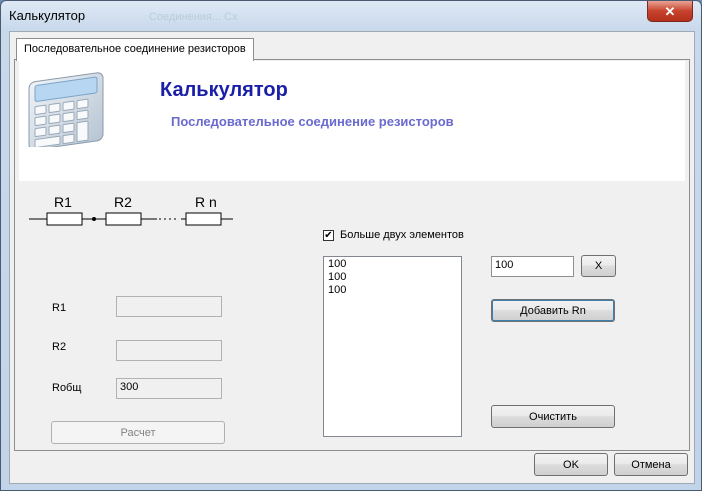 Image resolution: width=702 pixels, height=491 pixels. I want to click on checkmark-icon: ✔, so click(328, 235).